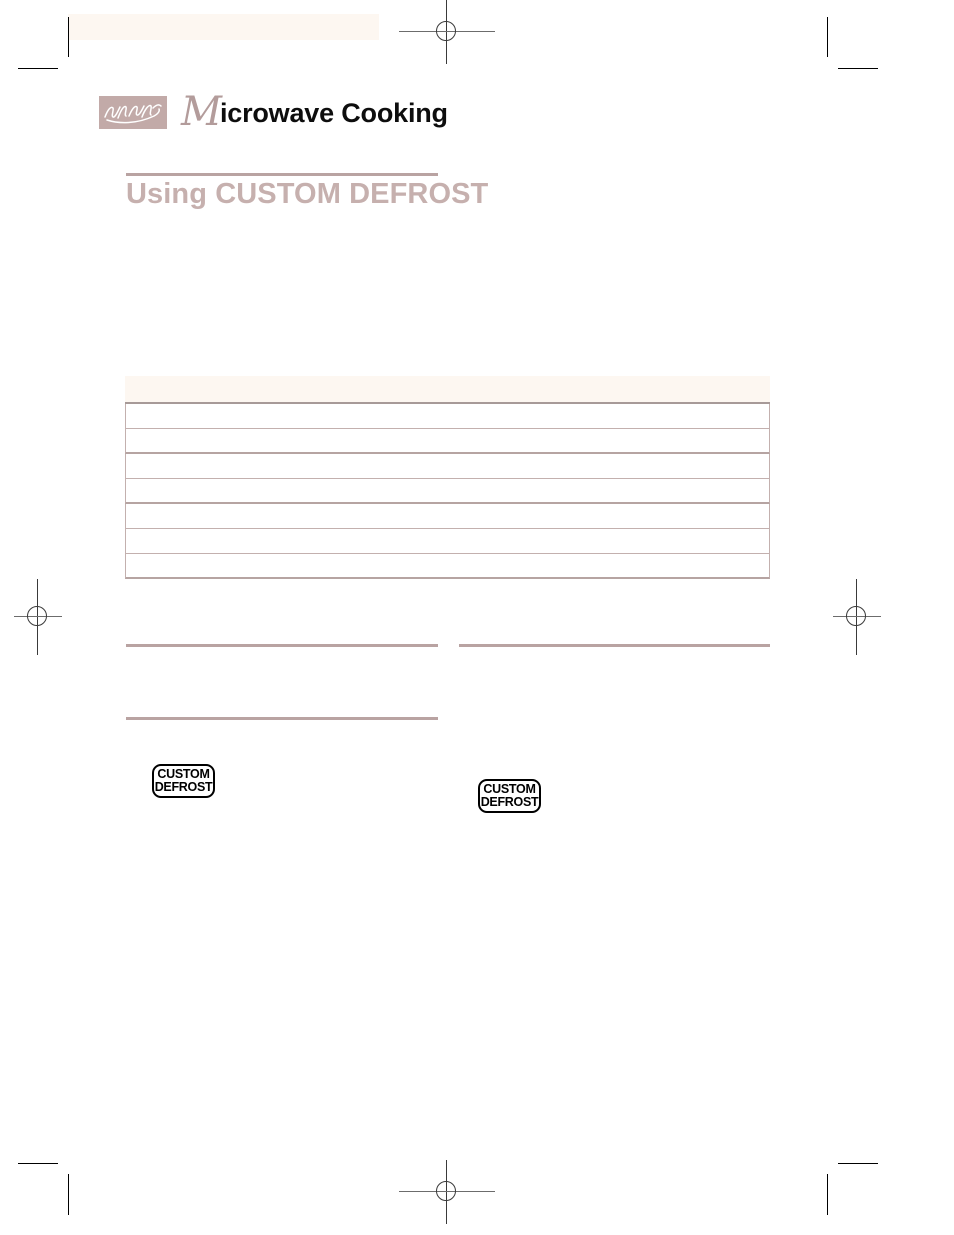 Image resolution: width=954 pixels, height=1235 pixels. Describe the element at coordinates (68, 1194) in the screenshot. I see `crop-mark-bottom-left-vertical` at that location.